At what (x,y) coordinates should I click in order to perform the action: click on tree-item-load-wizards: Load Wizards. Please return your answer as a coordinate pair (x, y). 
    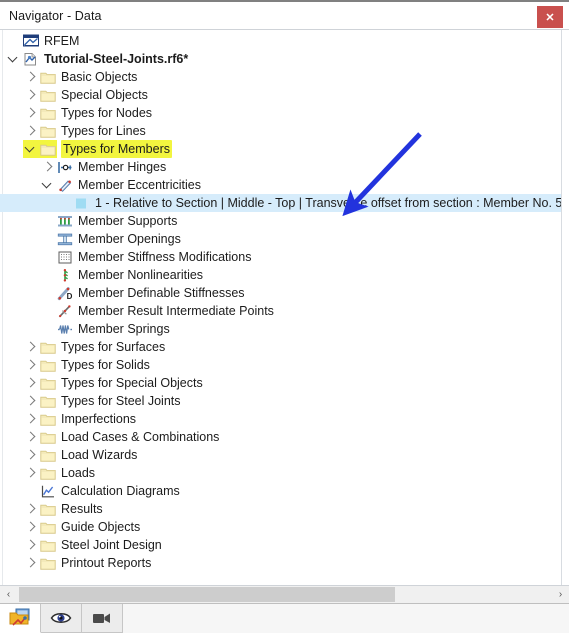
    Looking at the image, I should click on (284, 455).